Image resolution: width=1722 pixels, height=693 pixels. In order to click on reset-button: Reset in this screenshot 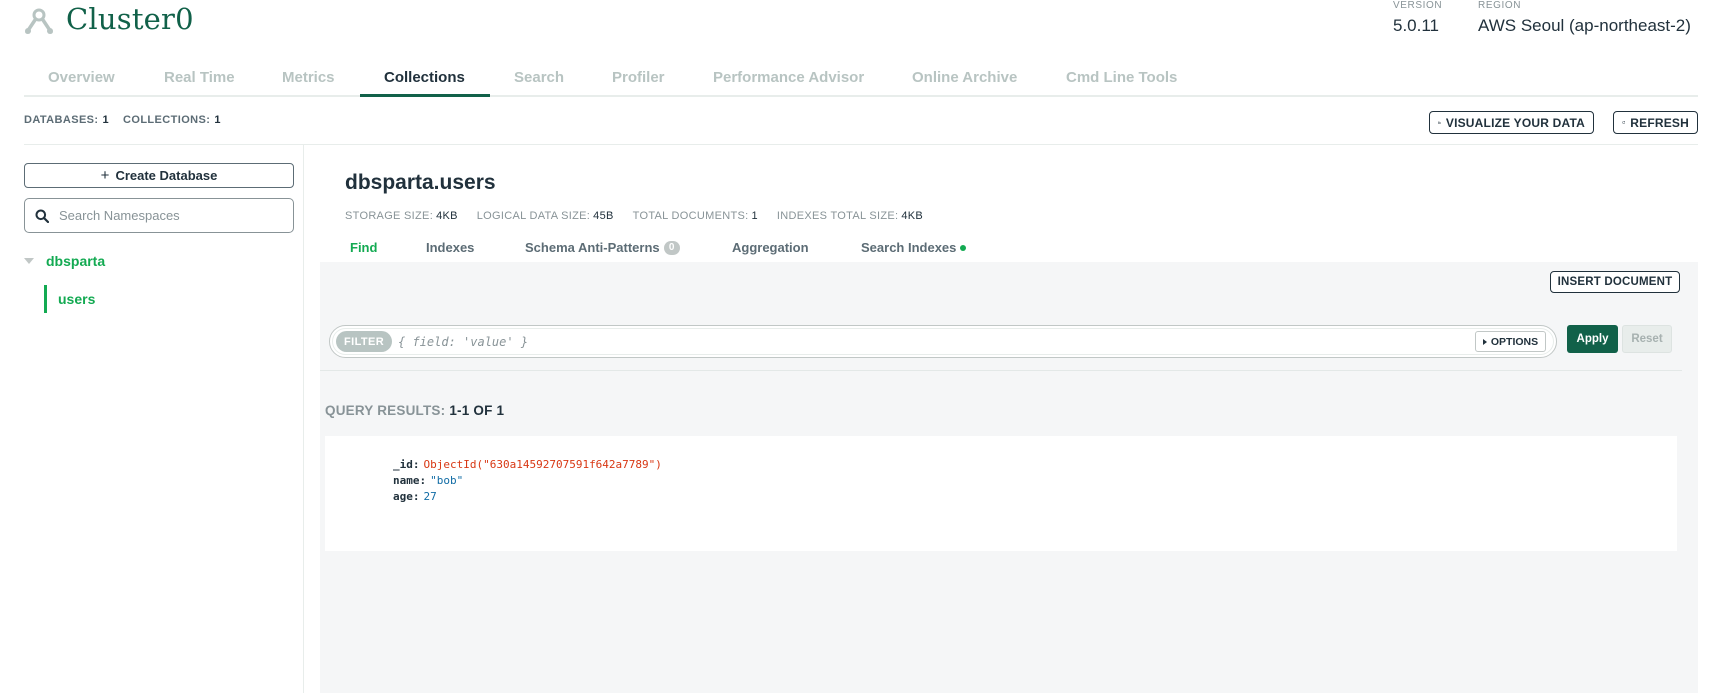, I will do `click(1647, 339)`.